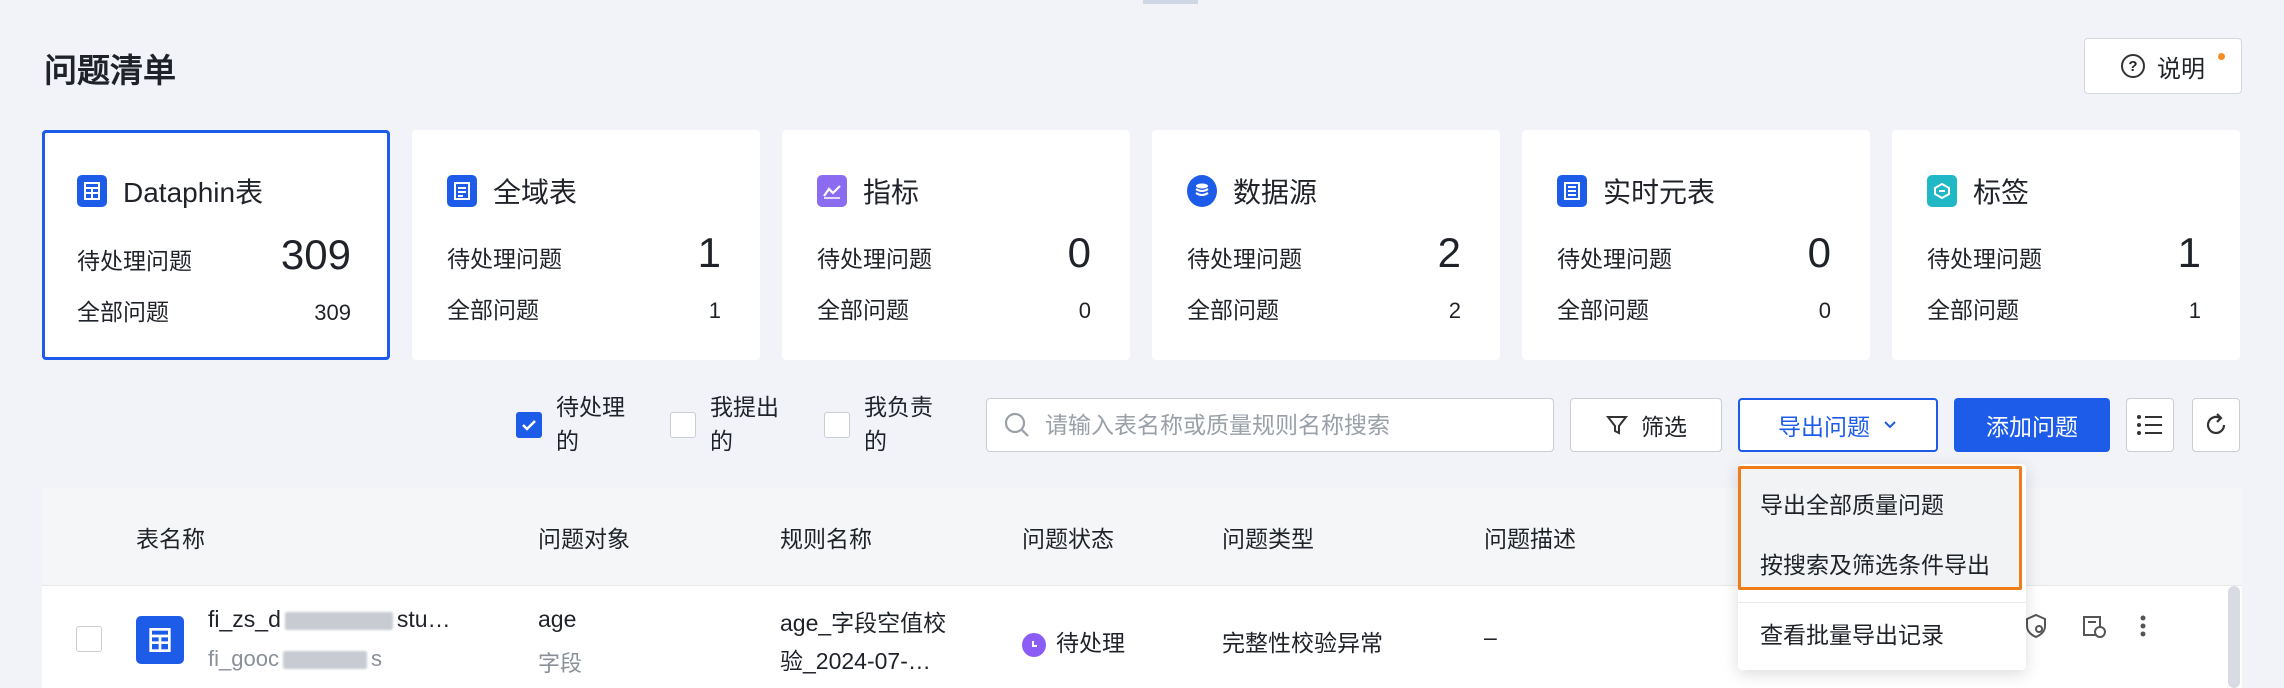 The width and height of the screenshot is (2284, 688). Describe the element at coordinates (832, 191) in the screenshot. I see `chart-icon` at that location.